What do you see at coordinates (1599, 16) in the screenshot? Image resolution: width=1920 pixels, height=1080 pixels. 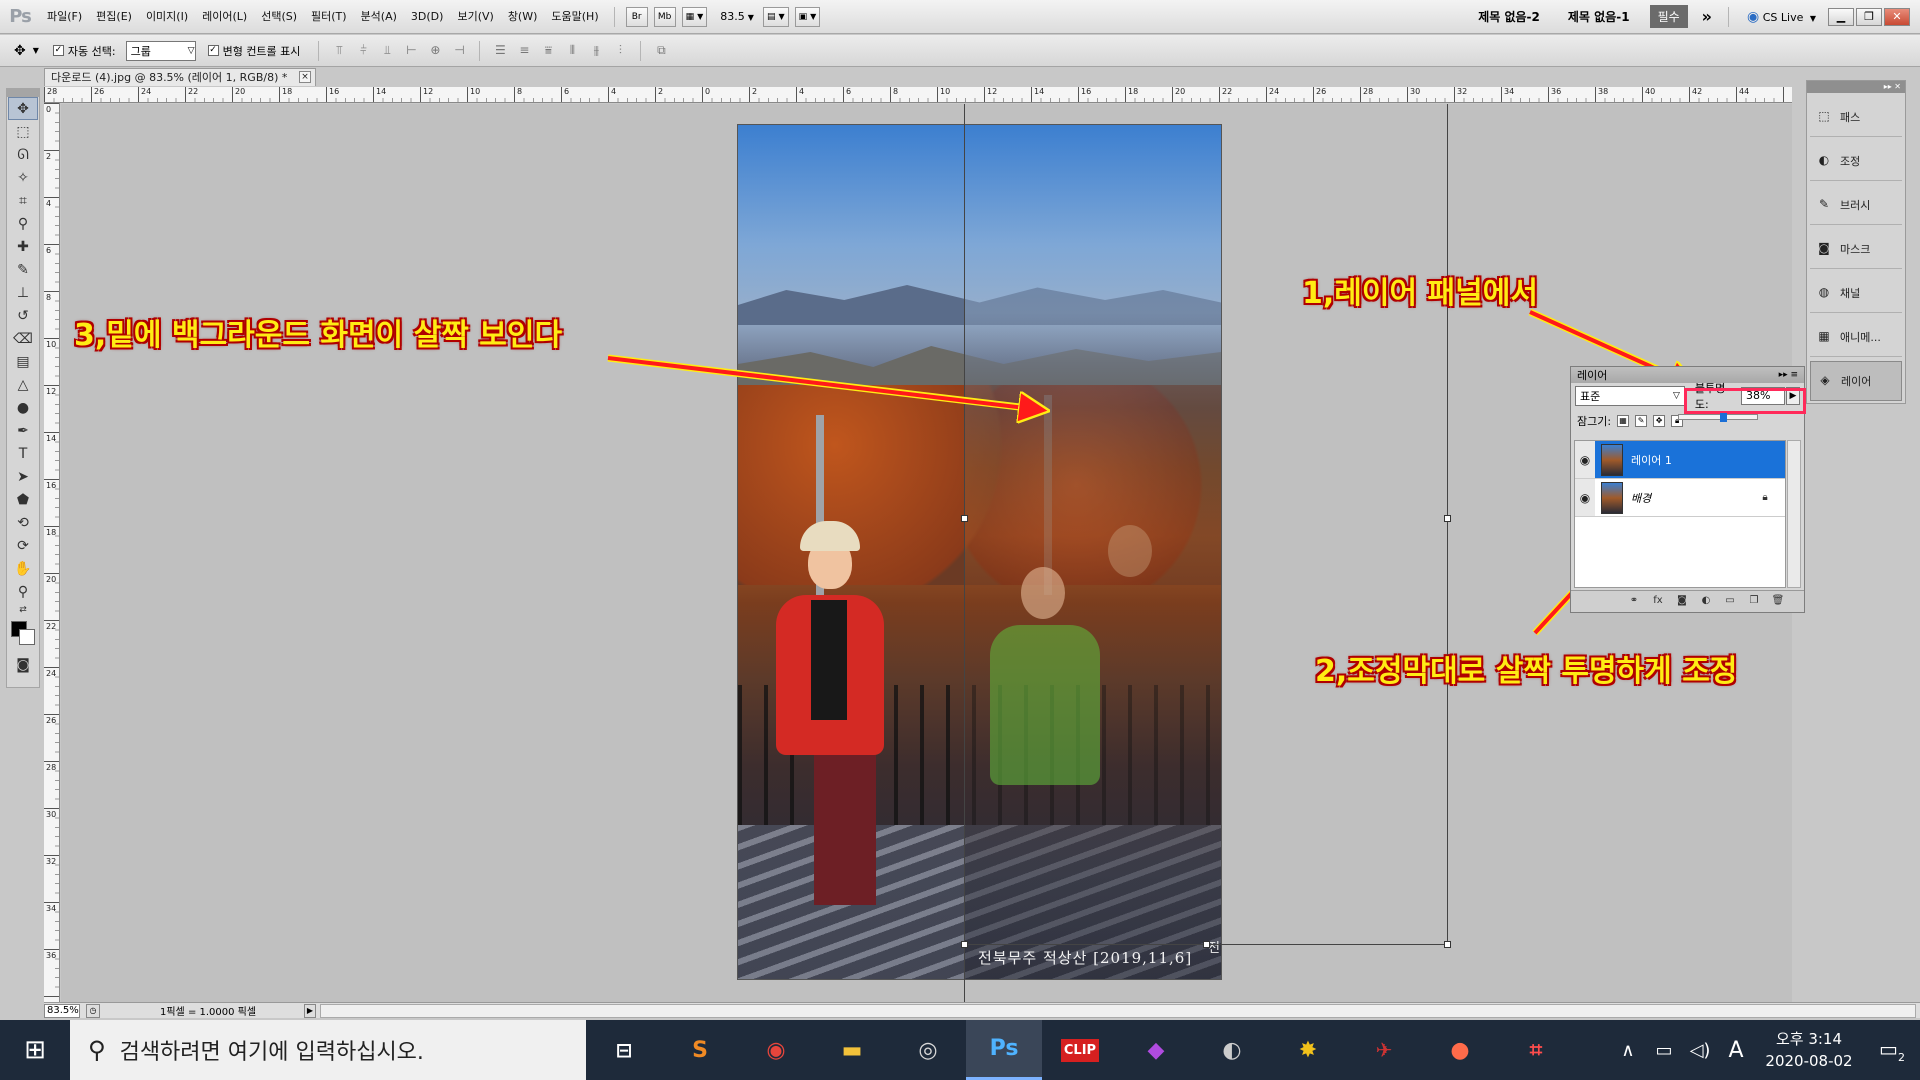 I see `workspace-untitled-1: 제목 없음-1` at bounding box center [1599, 16].